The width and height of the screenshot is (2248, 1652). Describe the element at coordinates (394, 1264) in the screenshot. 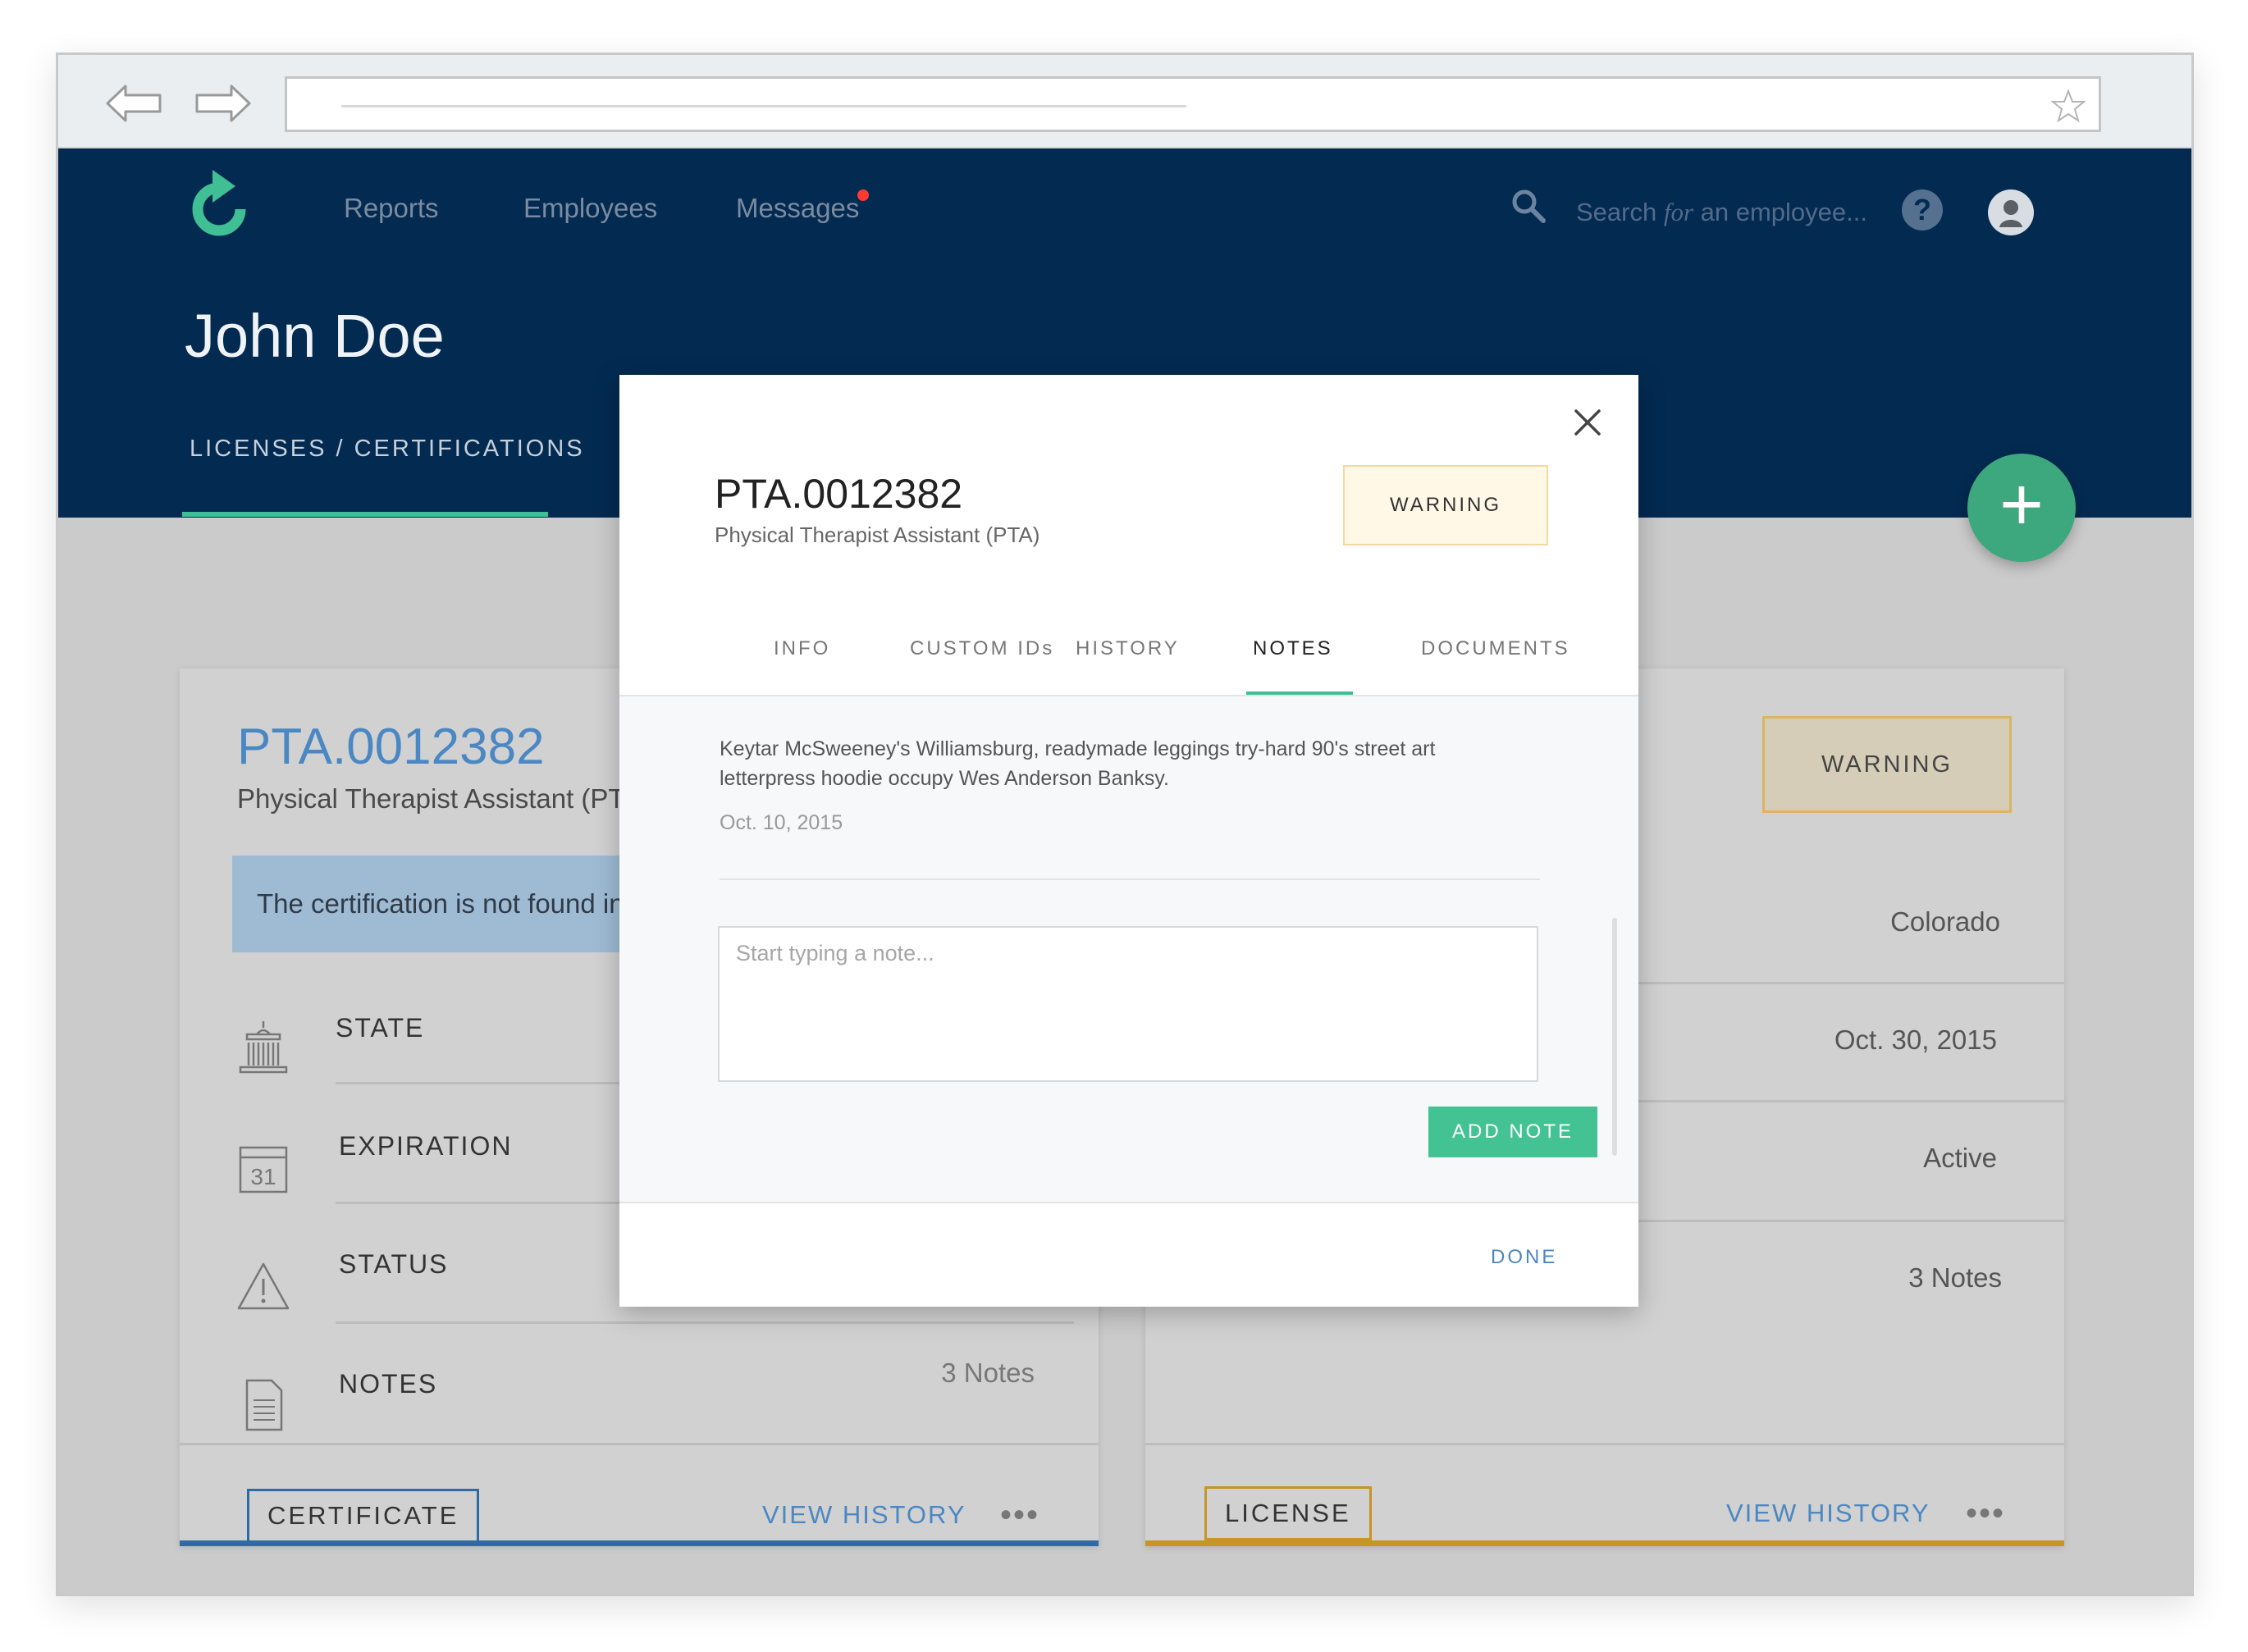

I see `row-label-status: STATUS` at that location.